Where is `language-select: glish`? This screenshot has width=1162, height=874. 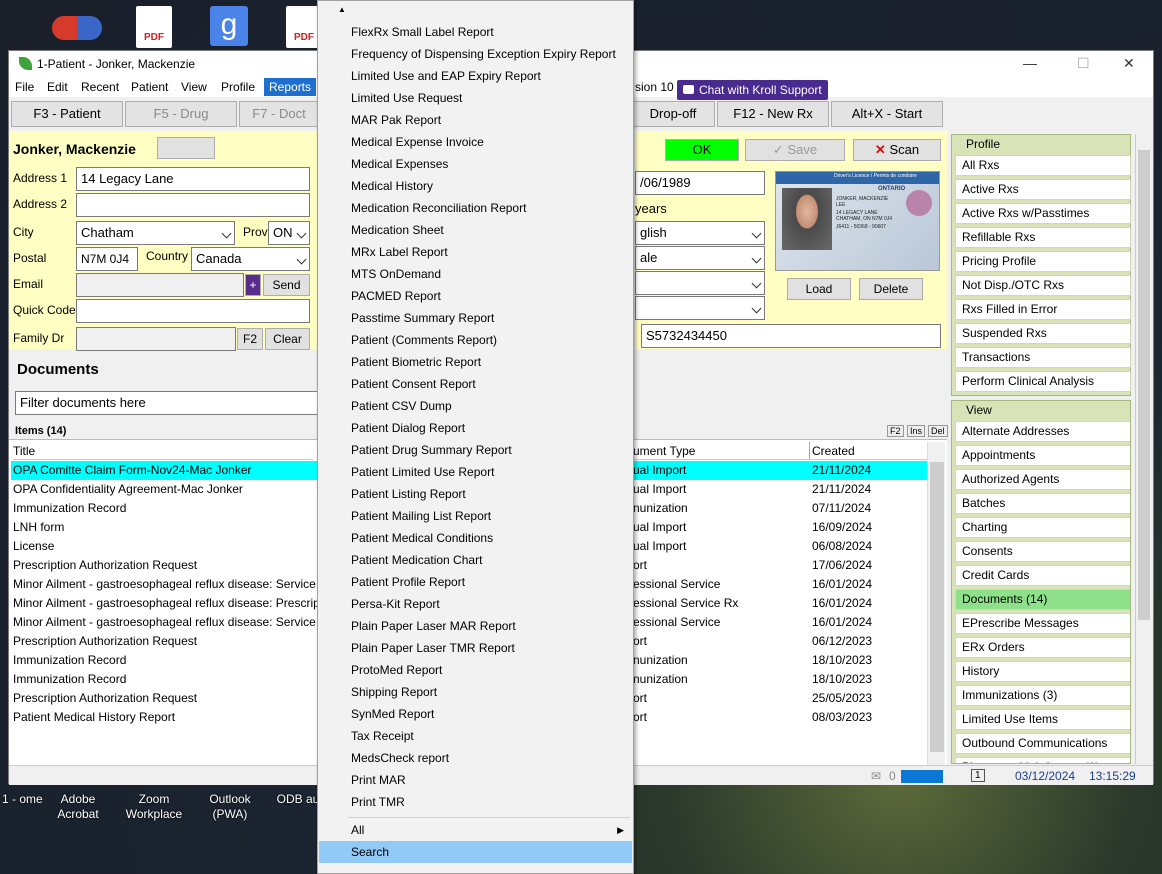
language-select: glish is located at coordinates (700, 233).